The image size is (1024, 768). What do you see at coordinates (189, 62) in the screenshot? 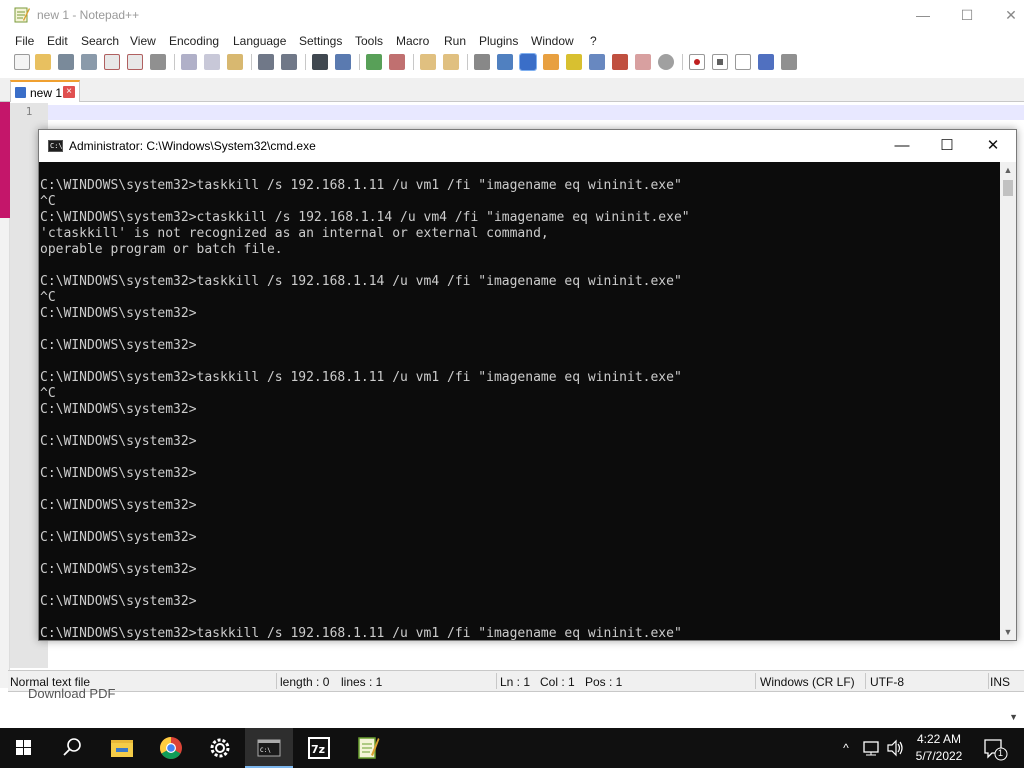
I see `cut-icon` at bounding box center [189, 62].